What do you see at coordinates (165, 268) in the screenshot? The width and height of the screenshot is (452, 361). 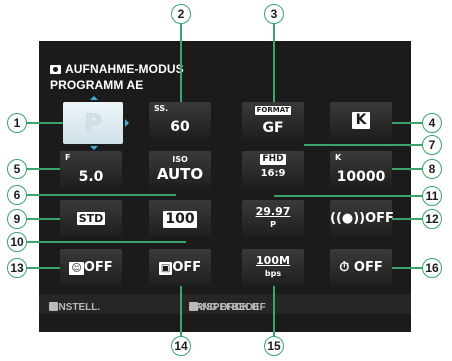 I see `af-icon: ▣` at bounding box center [165, 268].